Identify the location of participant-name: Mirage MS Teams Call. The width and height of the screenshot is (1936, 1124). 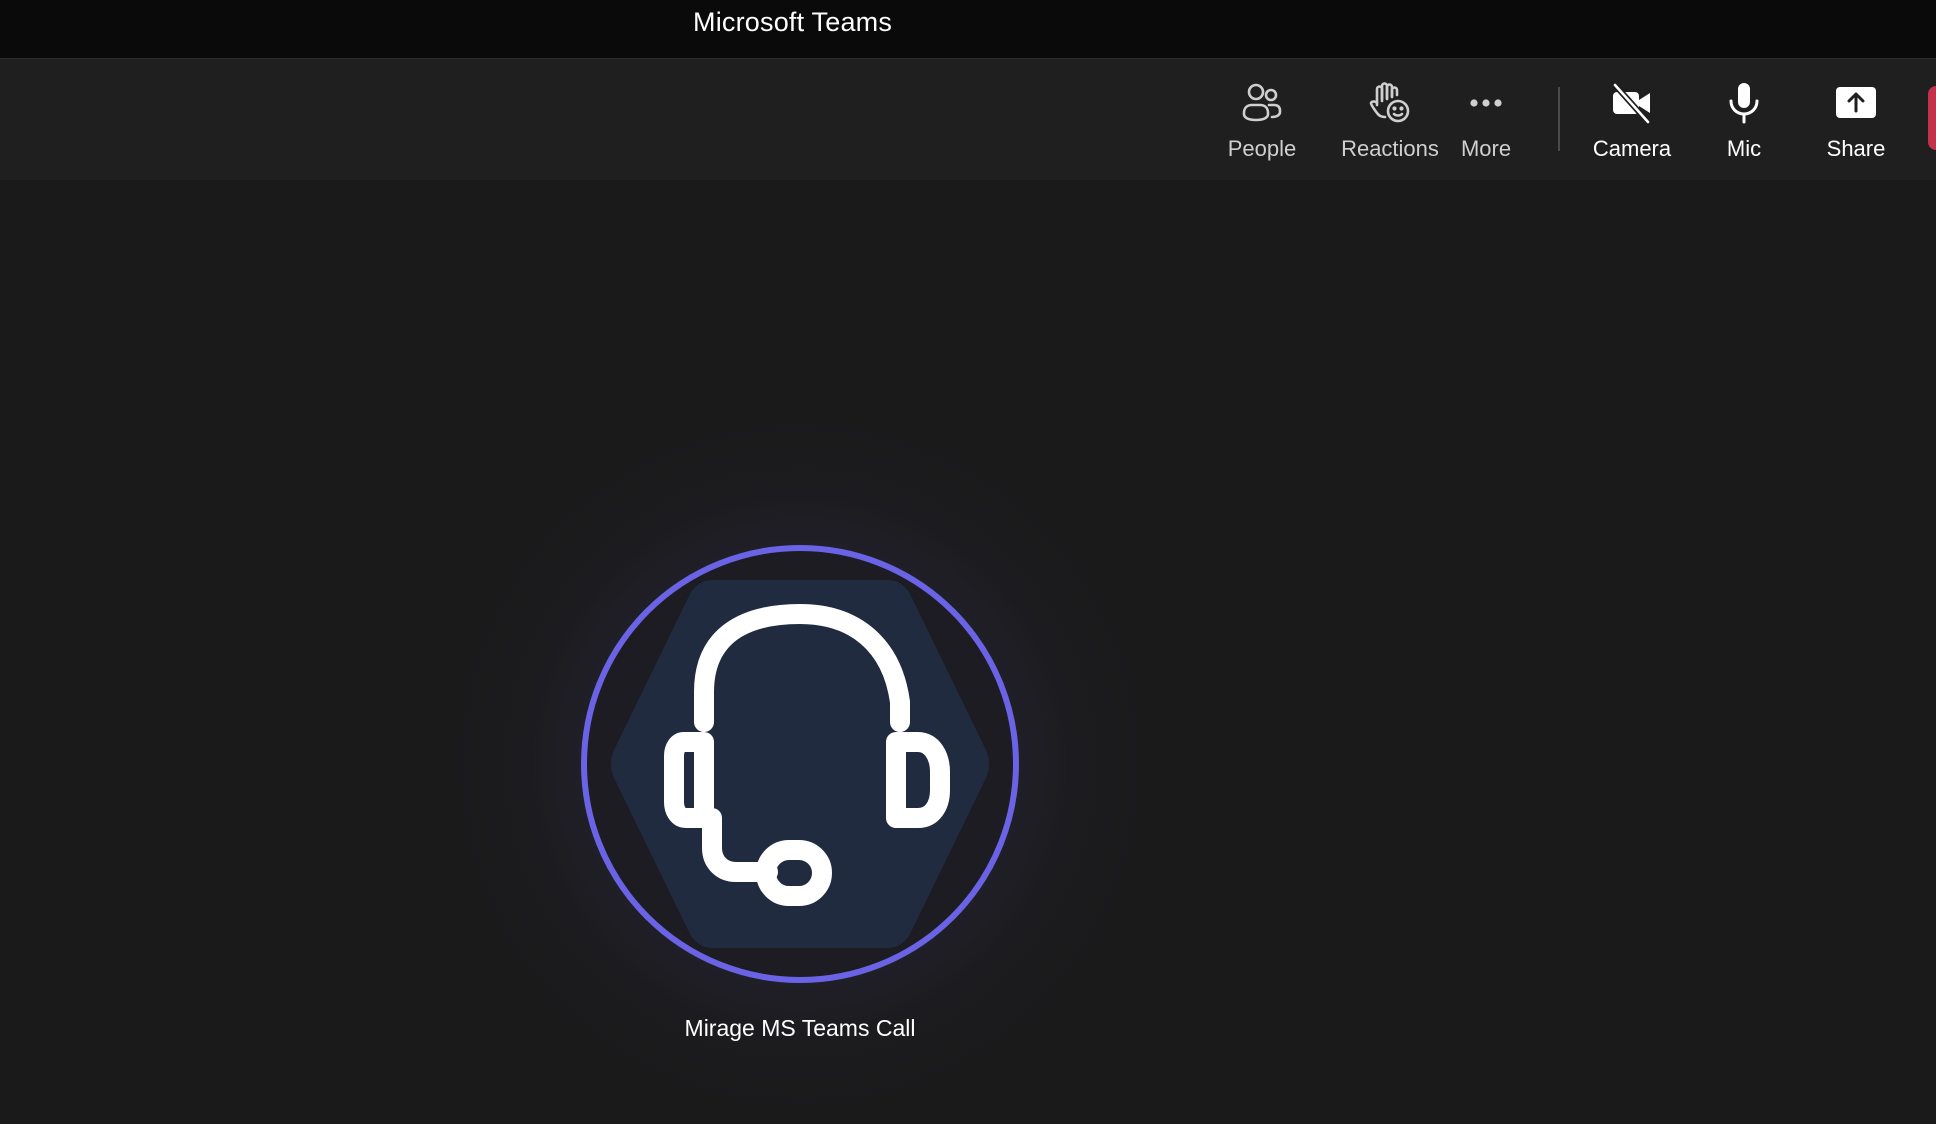
(800, 1028).